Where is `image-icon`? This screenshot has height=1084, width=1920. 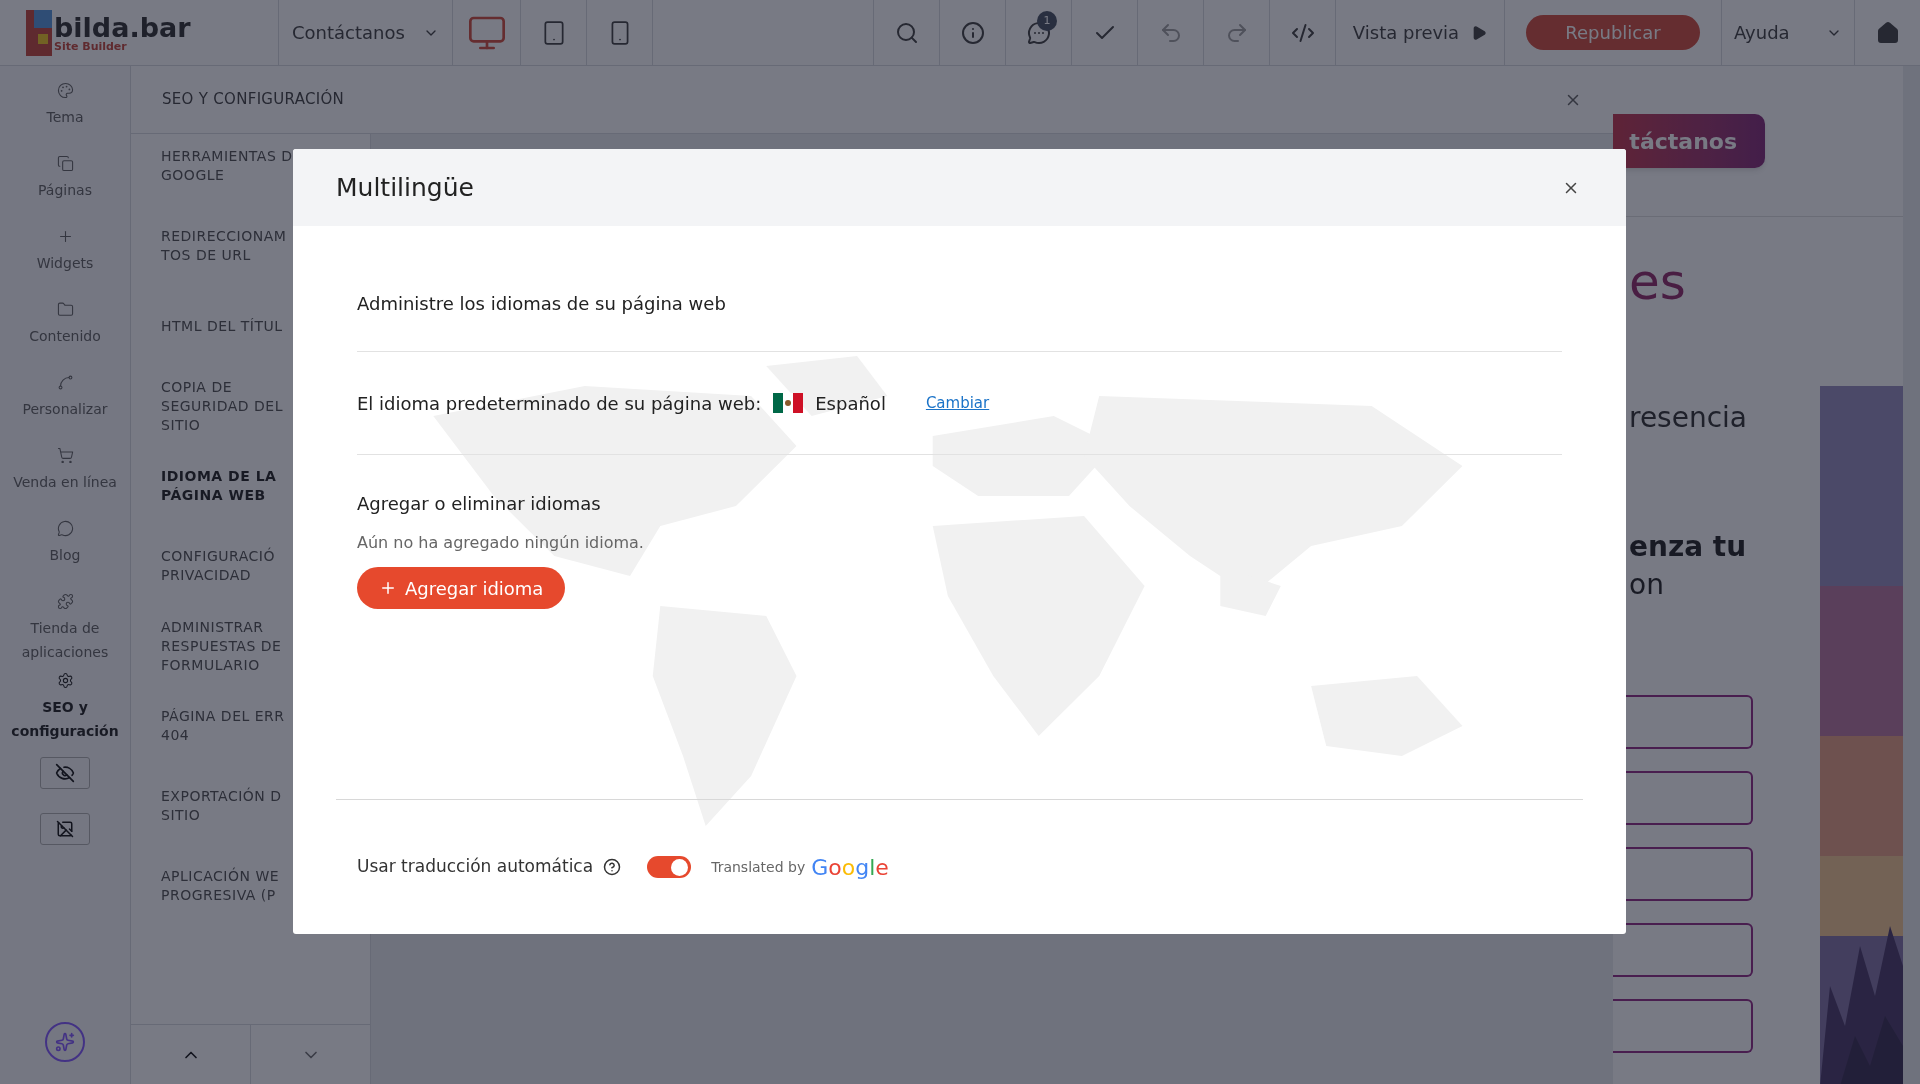 image-icon is located at coordinates (65, 829).